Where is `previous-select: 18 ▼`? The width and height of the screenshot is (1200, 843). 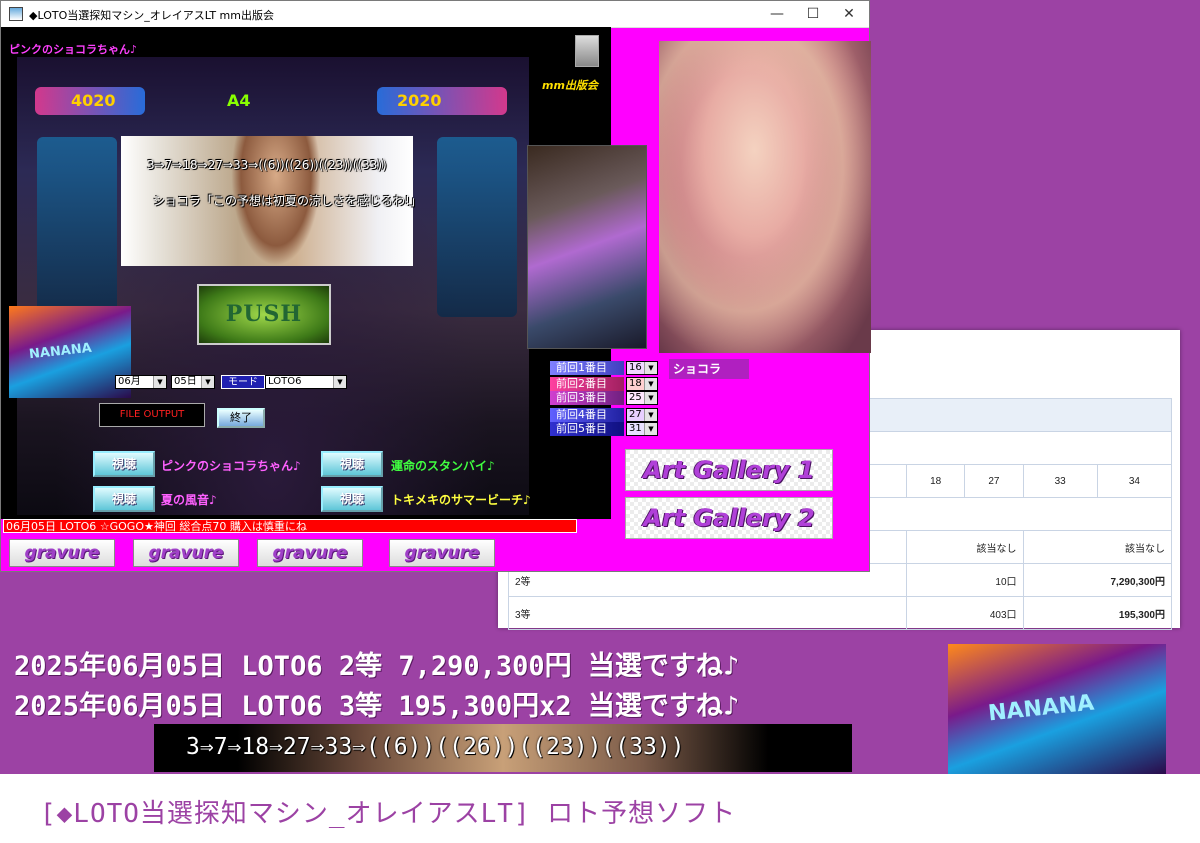
previous-select: 18 ▼ is located at coordinates (642, 384).